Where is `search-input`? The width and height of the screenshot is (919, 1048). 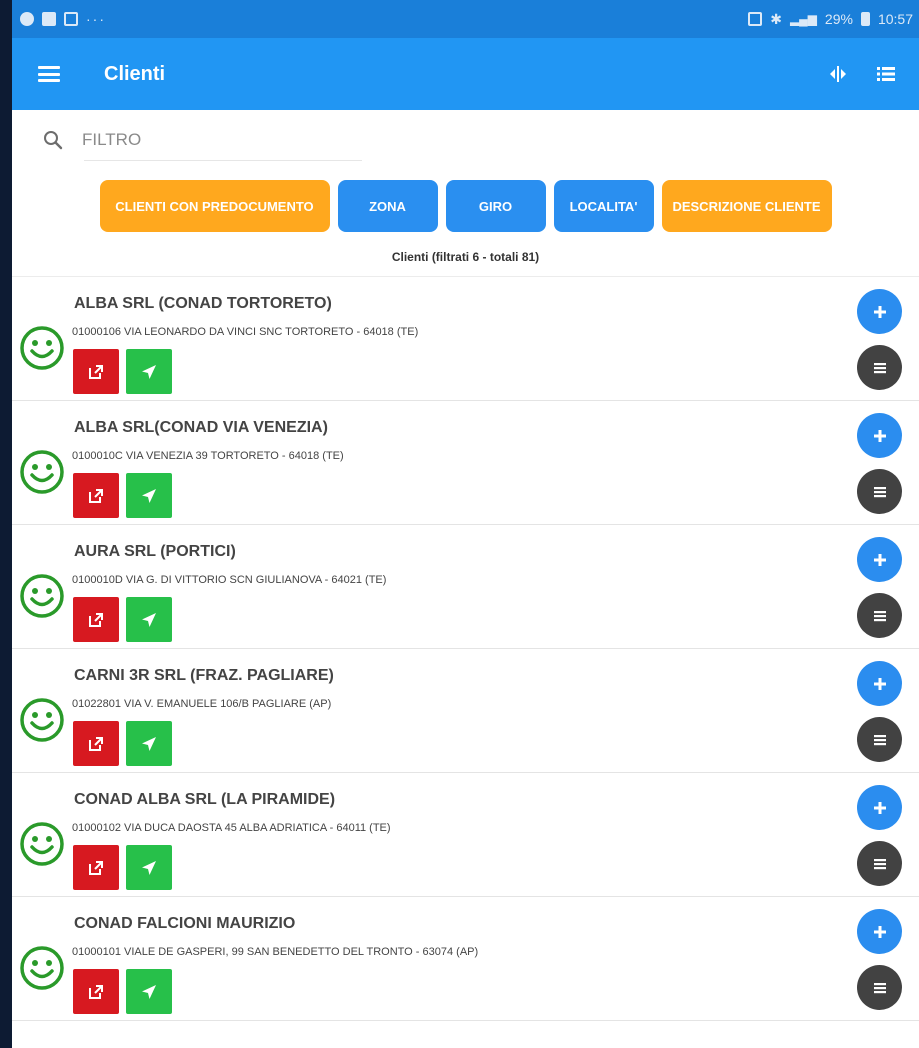
search-input is located at coordinates (217, 140).